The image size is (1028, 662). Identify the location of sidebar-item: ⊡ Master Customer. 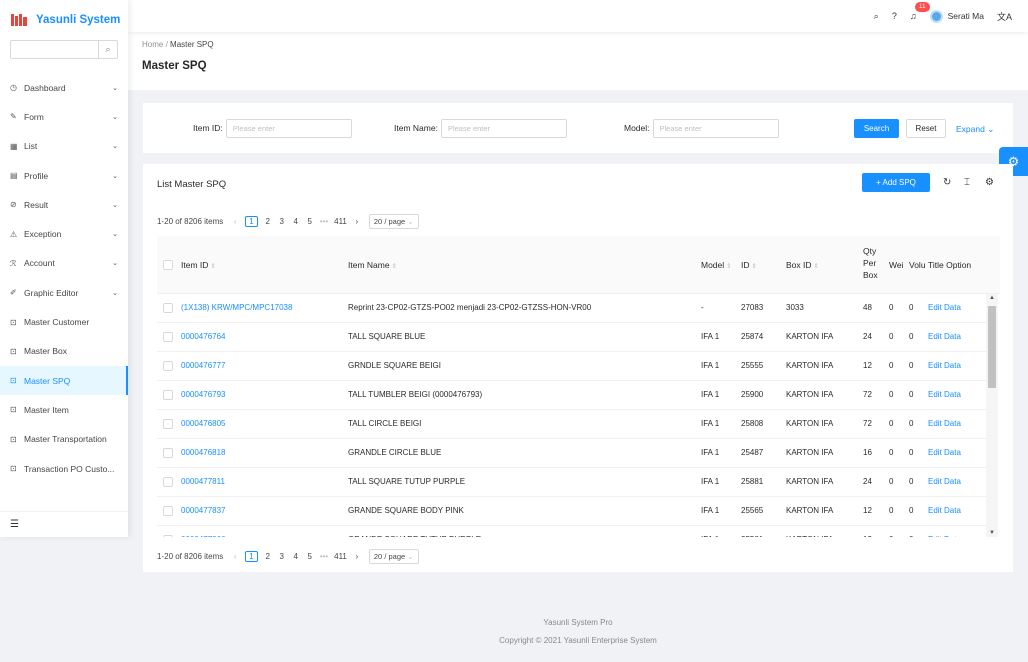
(64, 321).